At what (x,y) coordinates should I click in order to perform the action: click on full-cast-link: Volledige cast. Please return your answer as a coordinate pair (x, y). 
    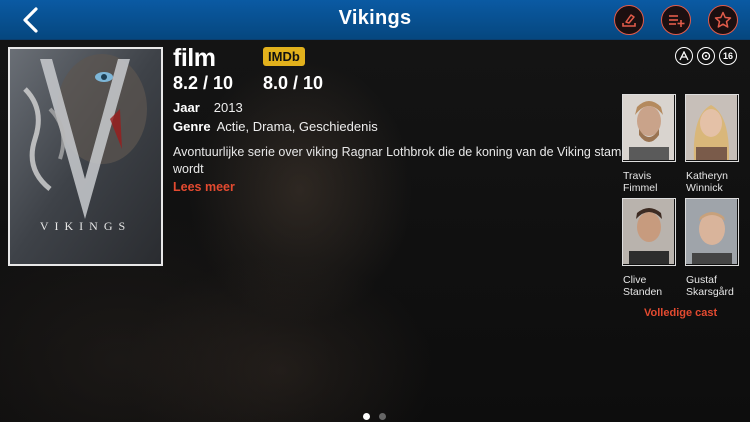
    Looking at the image, I should click on (680, 313).